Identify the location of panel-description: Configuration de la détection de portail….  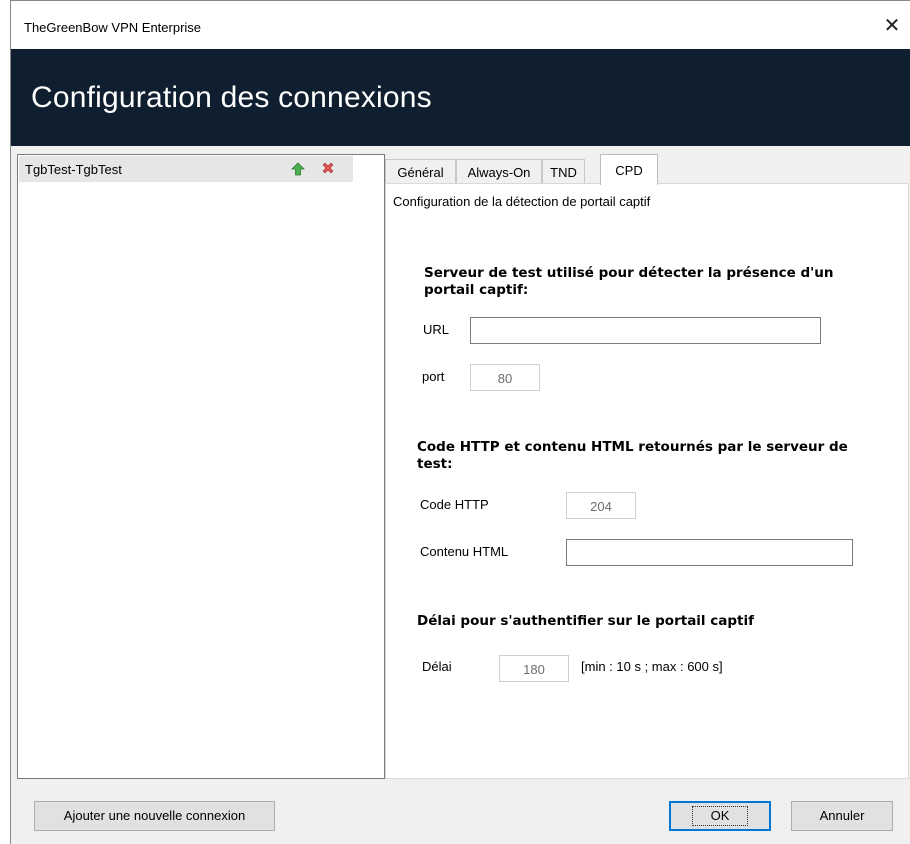
(522, 201).